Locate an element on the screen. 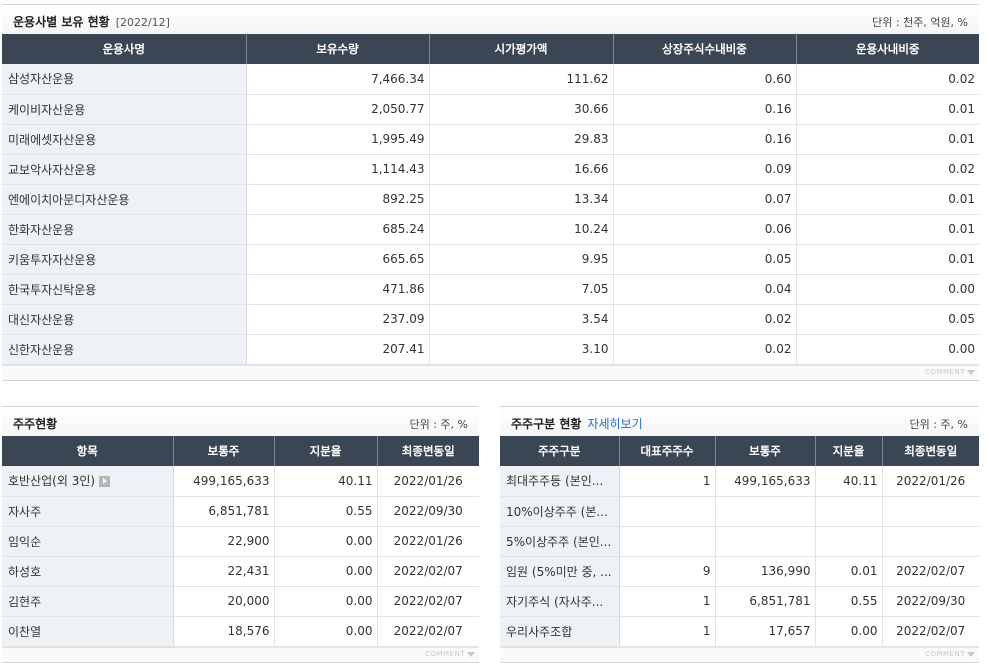 The image size is (989, 665). col-header: 시가평가액 is located at coordinates (521, 49).